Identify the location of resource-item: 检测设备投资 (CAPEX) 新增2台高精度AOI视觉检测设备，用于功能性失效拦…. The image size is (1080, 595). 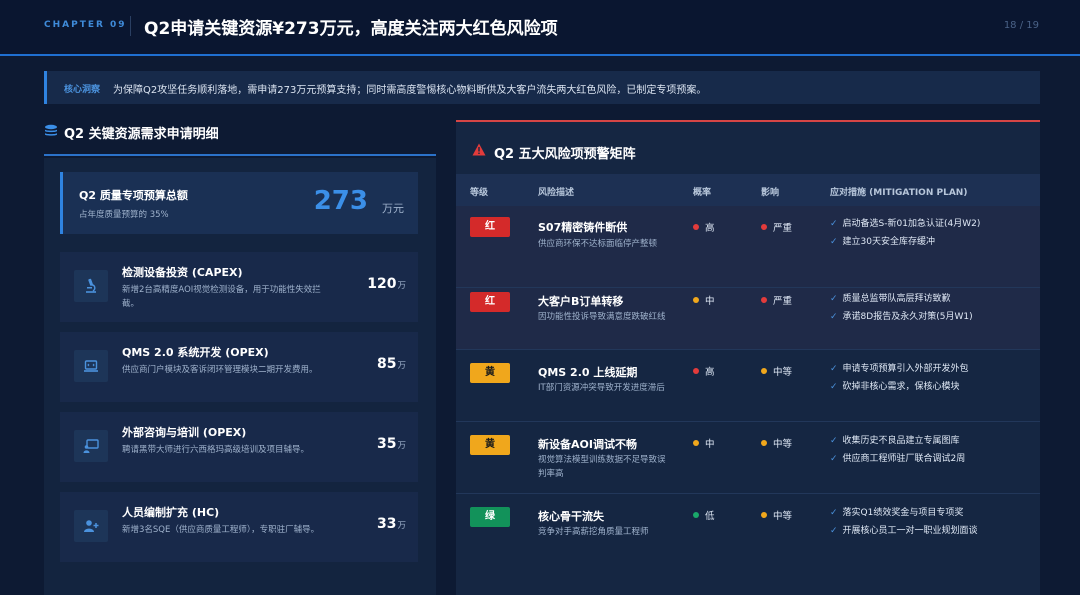
(239, 287).